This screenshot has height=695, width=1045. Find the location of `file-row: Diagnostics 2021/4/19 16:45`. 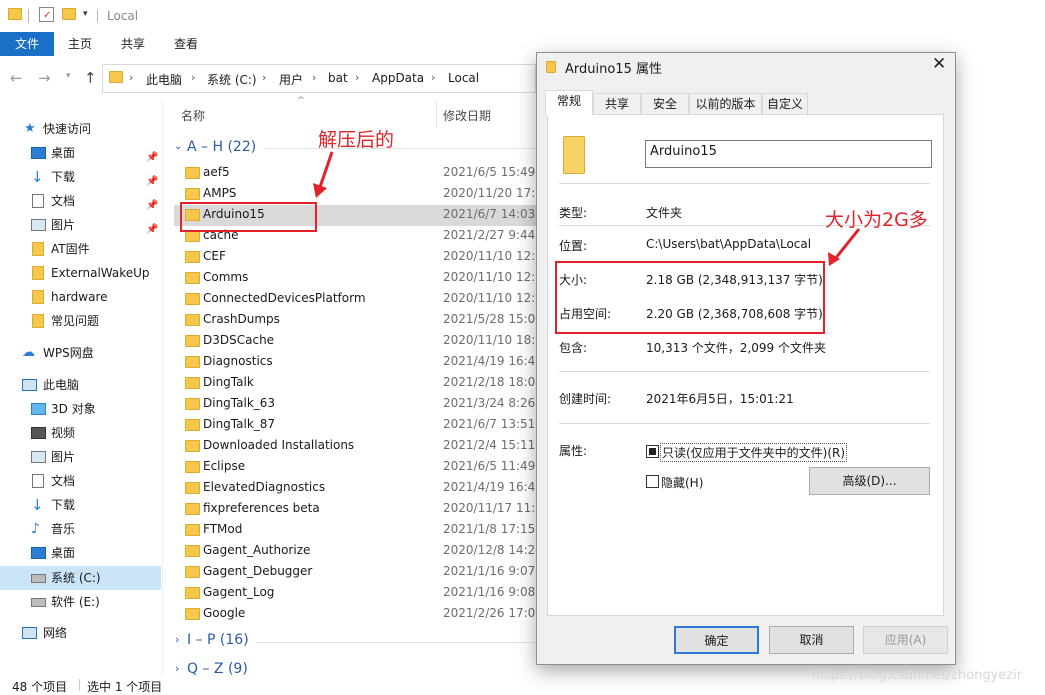

file-row: Diagnostics 2021/4/19 16:45 is located at coordinates (355, 362).